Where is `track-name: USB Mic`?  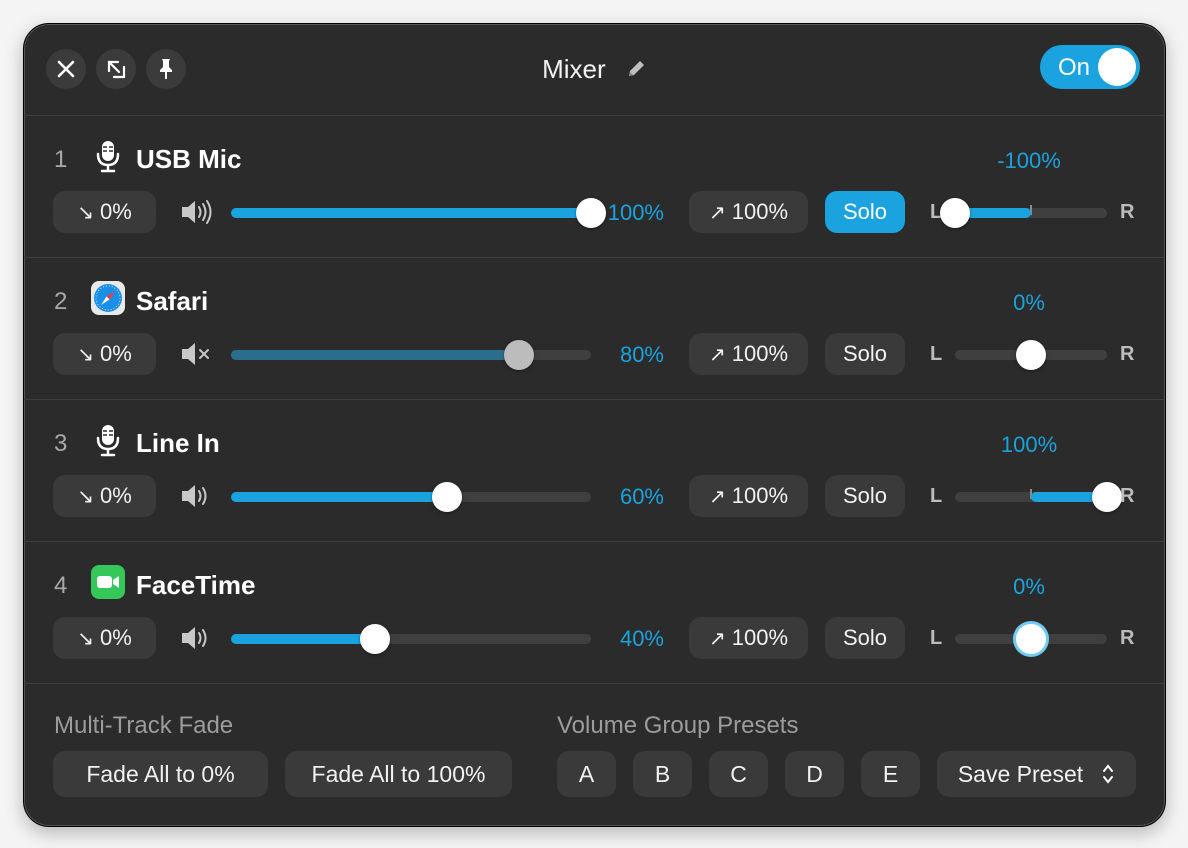 track-name: USB Mic is located at coordinates (189, 159).